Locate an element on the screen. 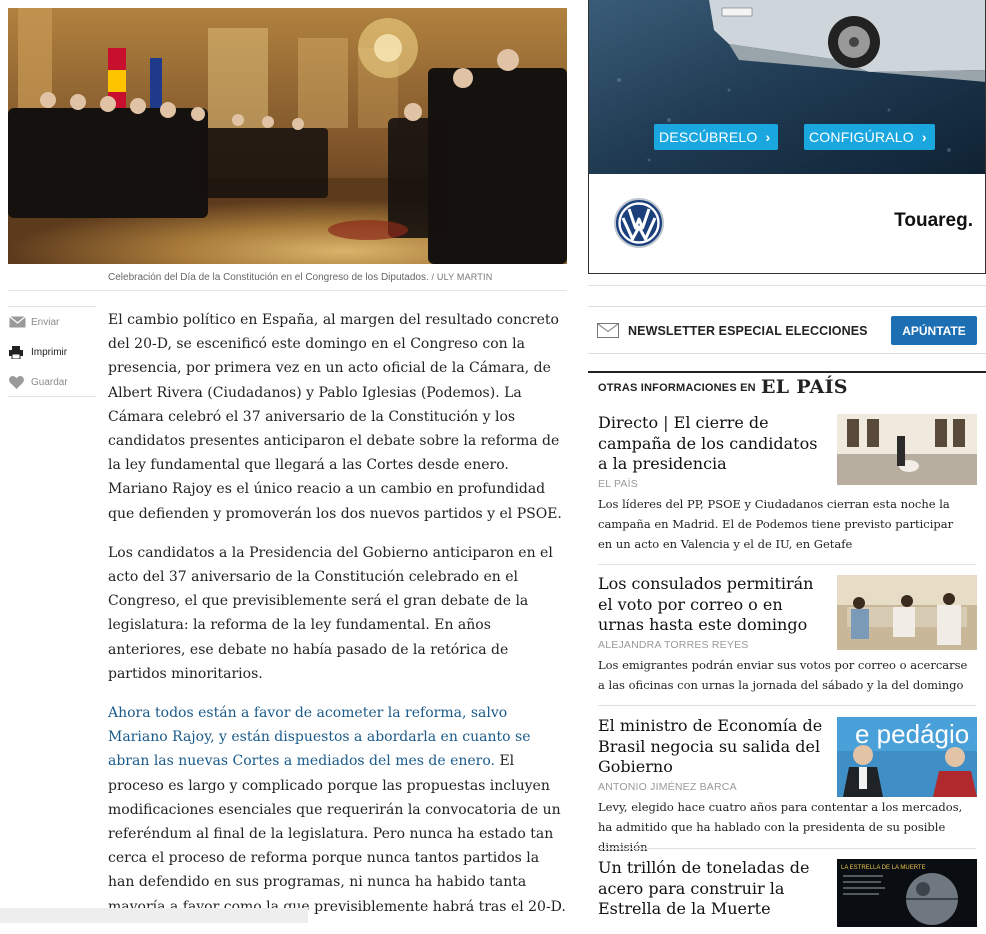 The height and width of the screenshot is (934, 986). discover-button: DESCÚBRELO › is located at coordinates (716, 137).